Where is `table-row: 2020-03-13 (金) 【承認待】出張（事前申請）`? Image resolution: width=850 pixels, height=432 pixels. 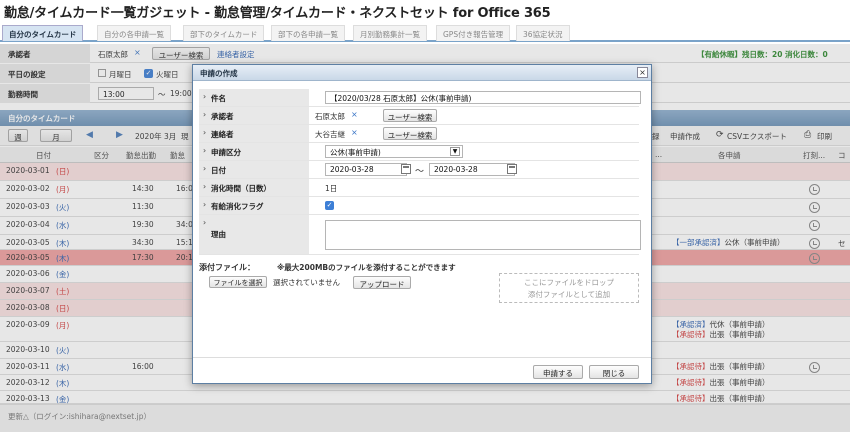
table-row: 2020-03-13 (金) 【承認待】出張（事前申請） is located at coordinates (425, 397).